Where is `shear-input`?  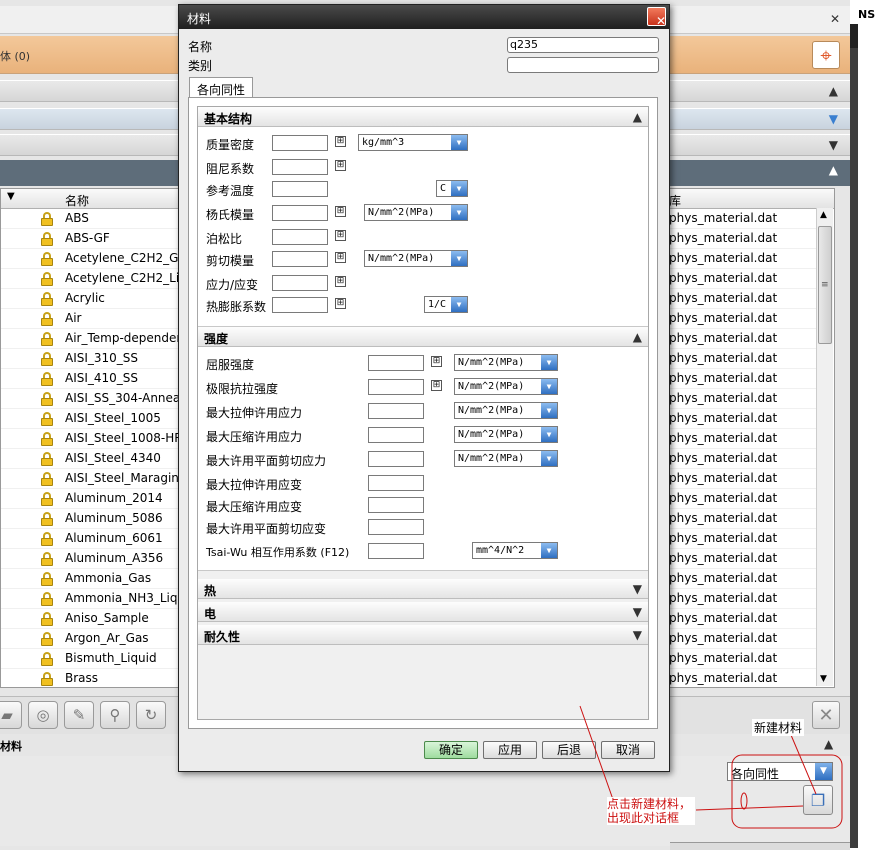
shear-input is located at coordinates (300, 259).